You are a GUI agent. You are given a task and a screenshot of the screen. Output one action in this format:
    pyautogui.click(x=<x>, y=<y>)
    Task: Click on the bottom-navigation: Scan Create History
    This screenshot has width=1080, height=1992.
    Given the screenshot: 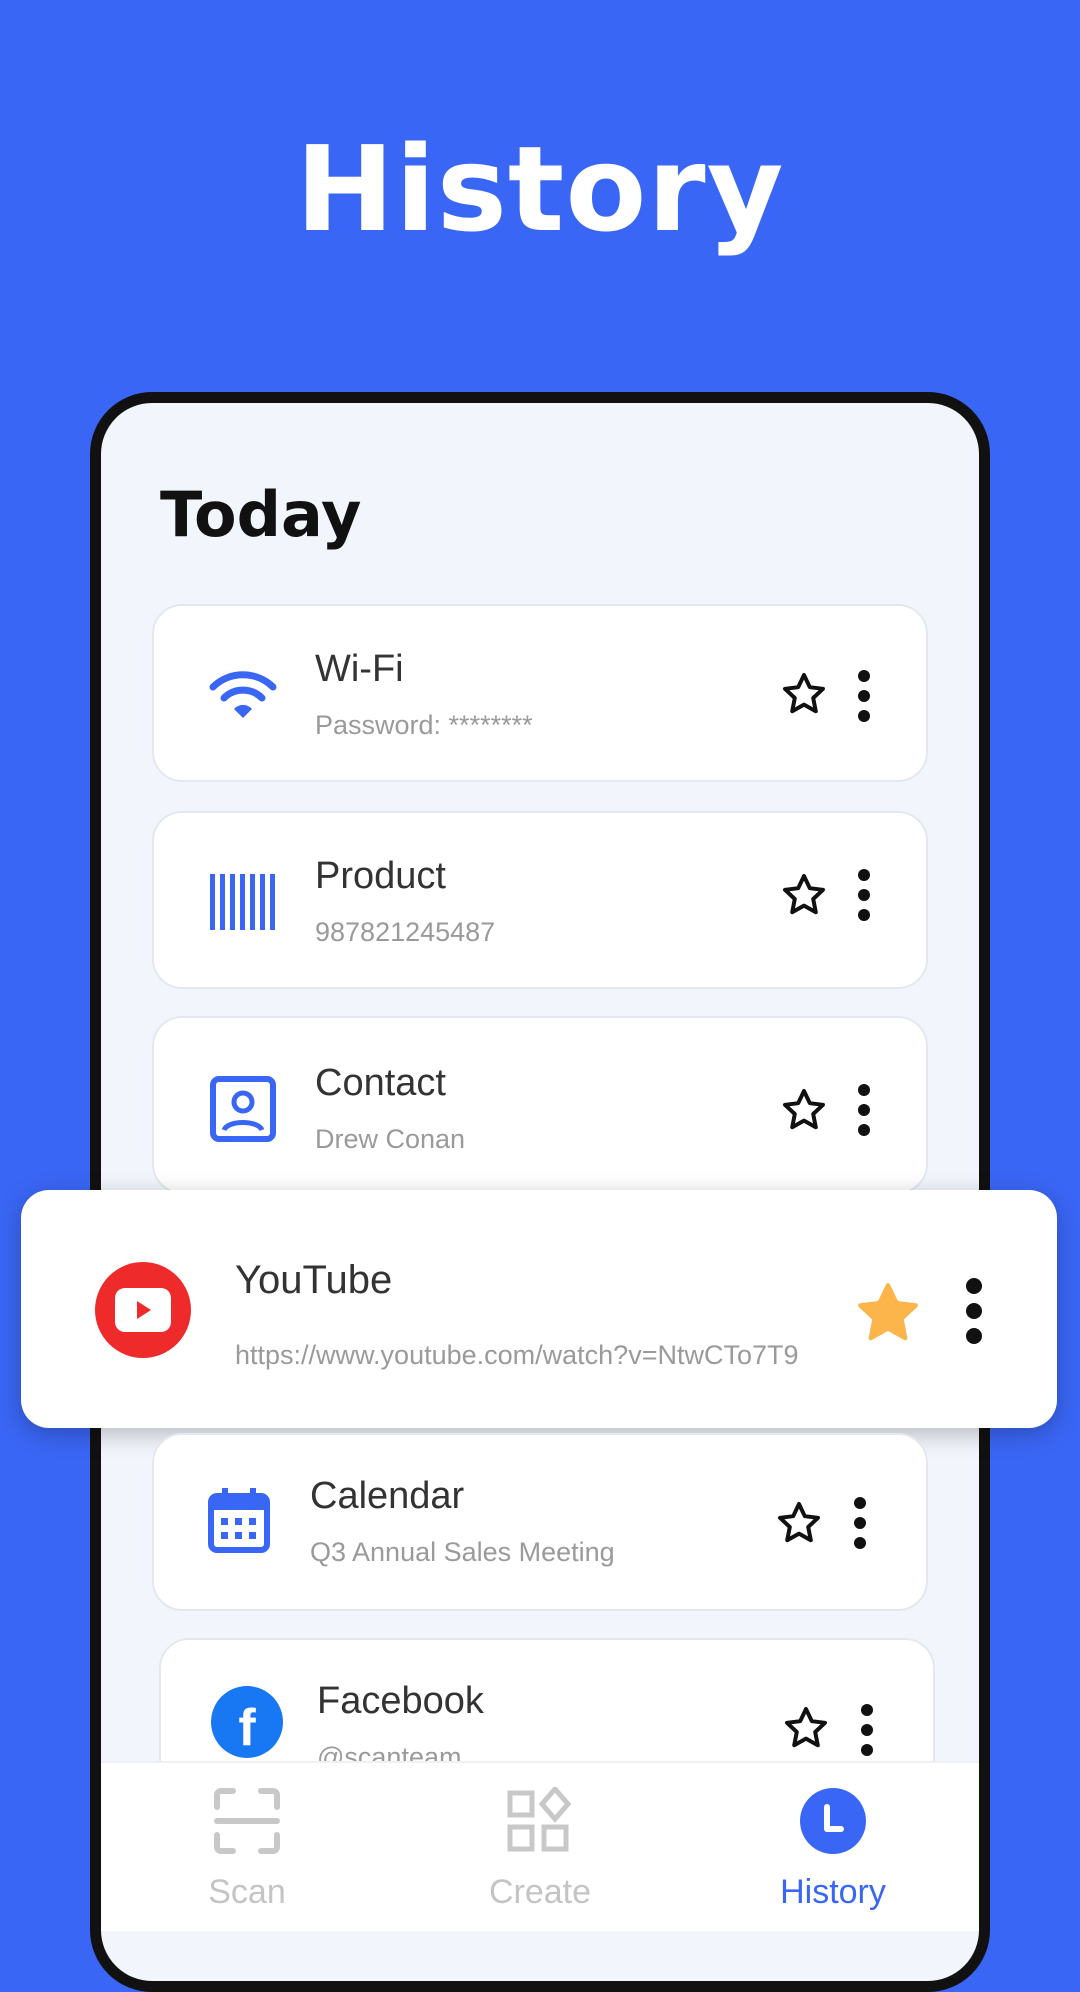 What is the action you would take?
    pyautogui.click(x=540, y=1846)
    